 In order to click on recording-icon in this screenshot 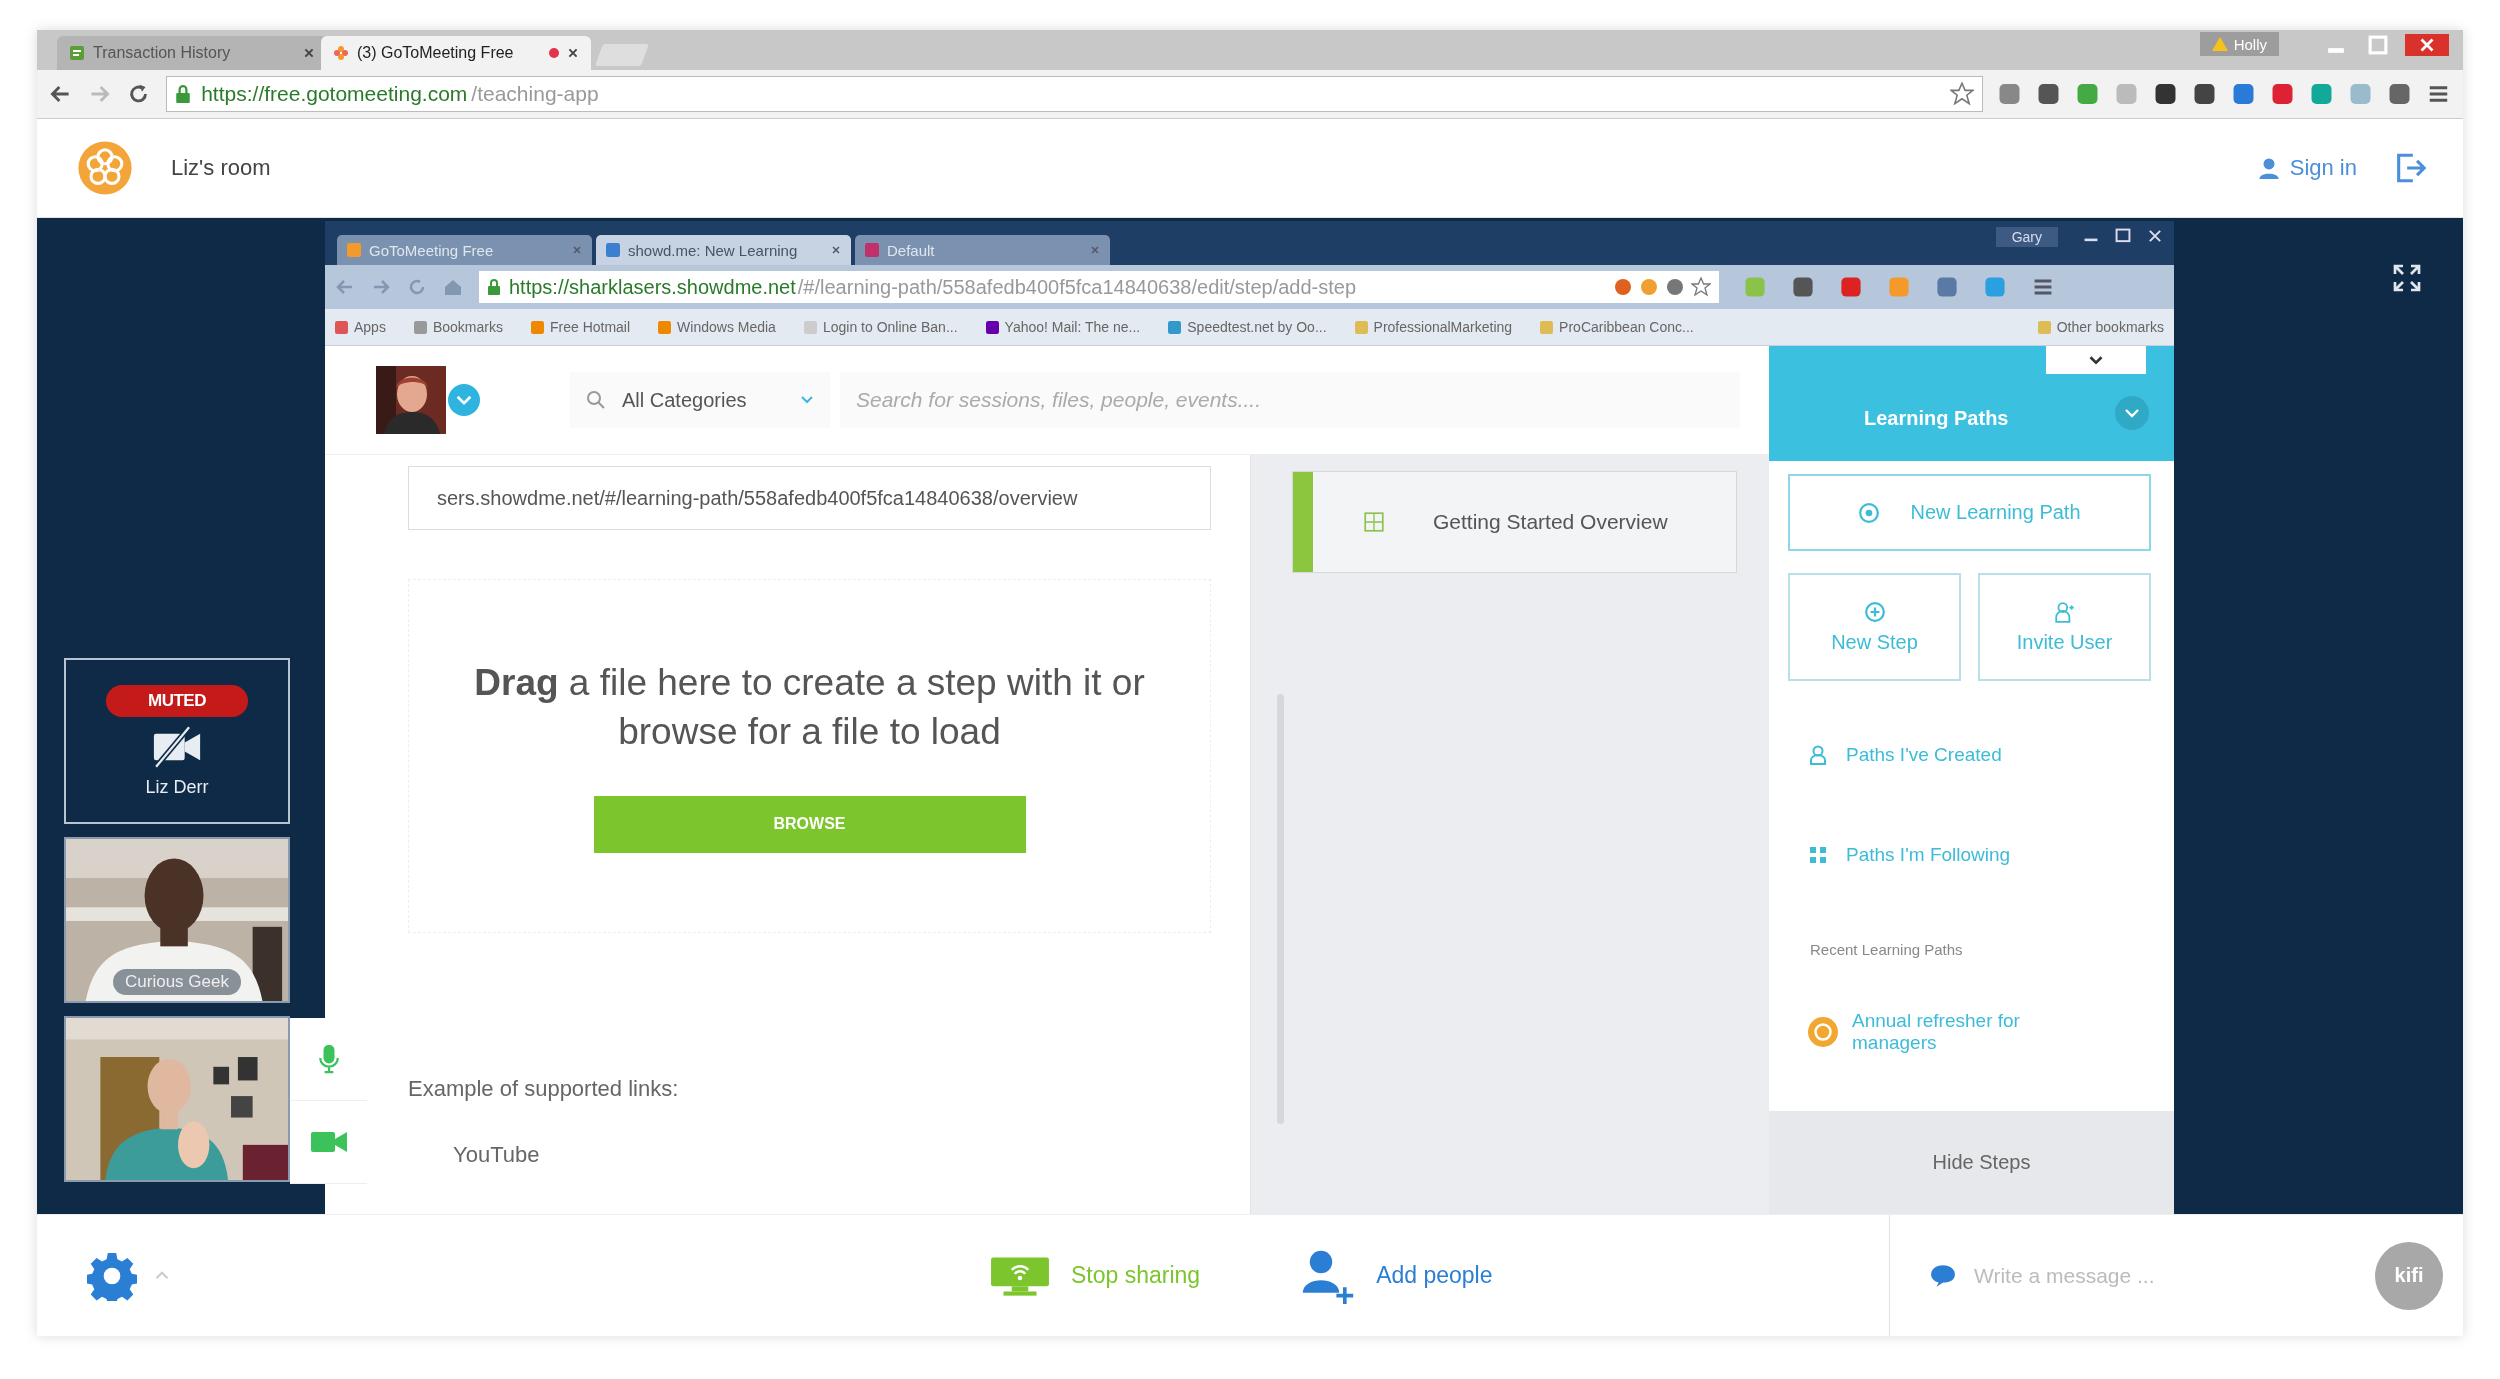, I will do `click(554, 53)`.